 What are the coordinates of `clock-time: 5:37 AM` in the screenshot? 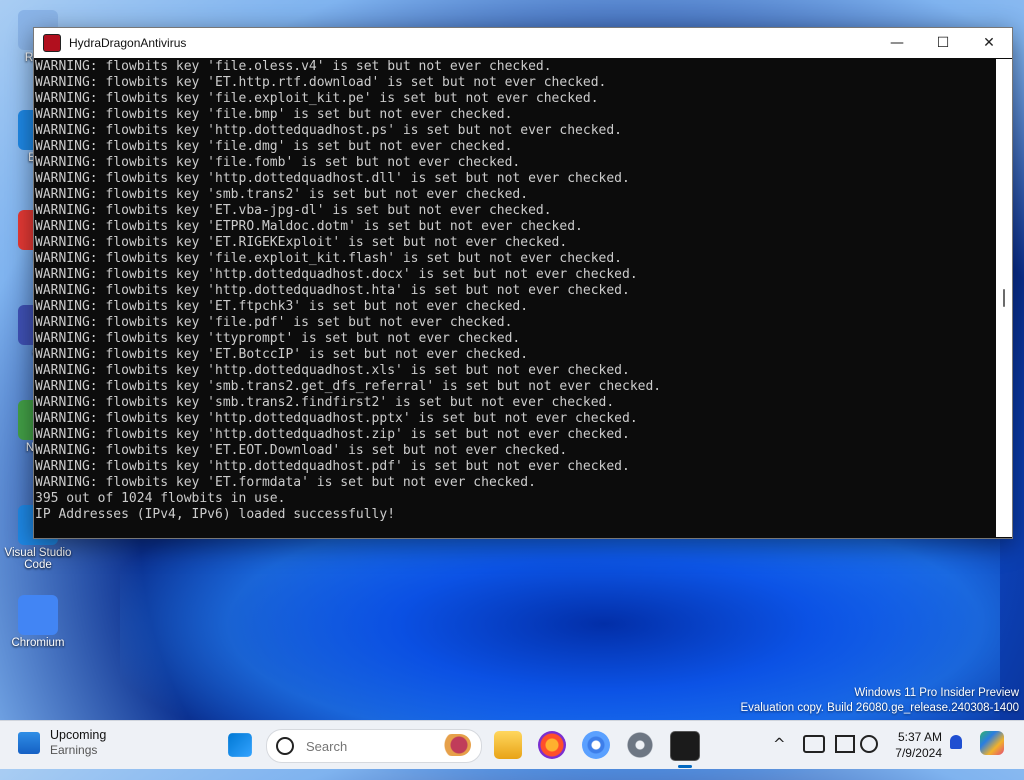 It's located at (919, 737).